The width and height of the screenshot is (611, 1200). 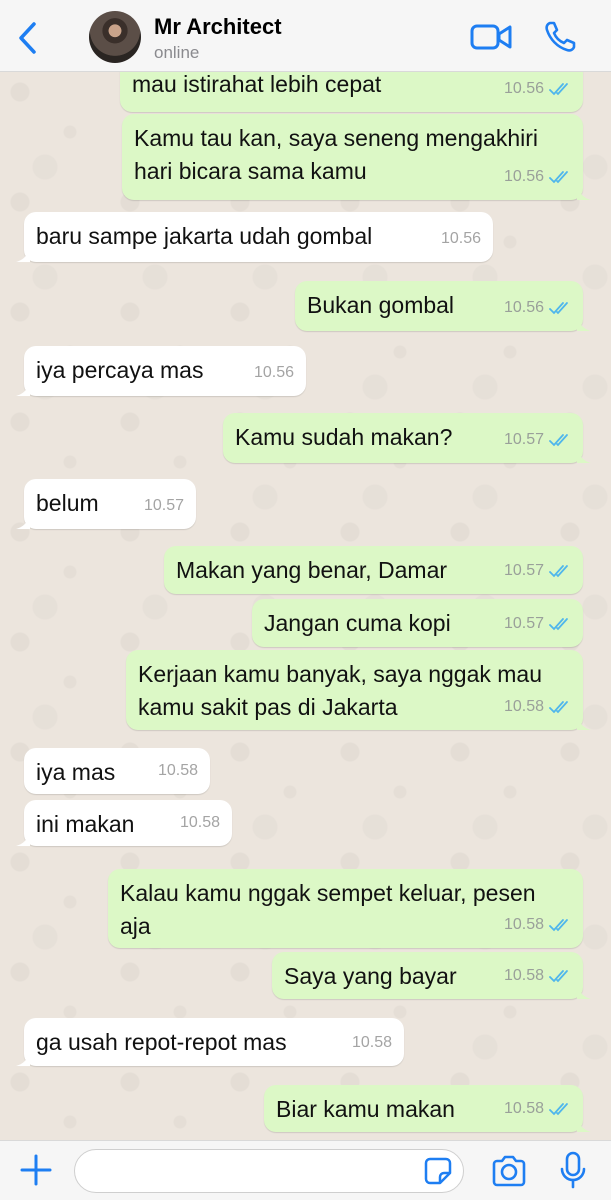 I want to click on outgoing-message: mau istirahat lebih cepat 10.56, so click(x=351, y=92).